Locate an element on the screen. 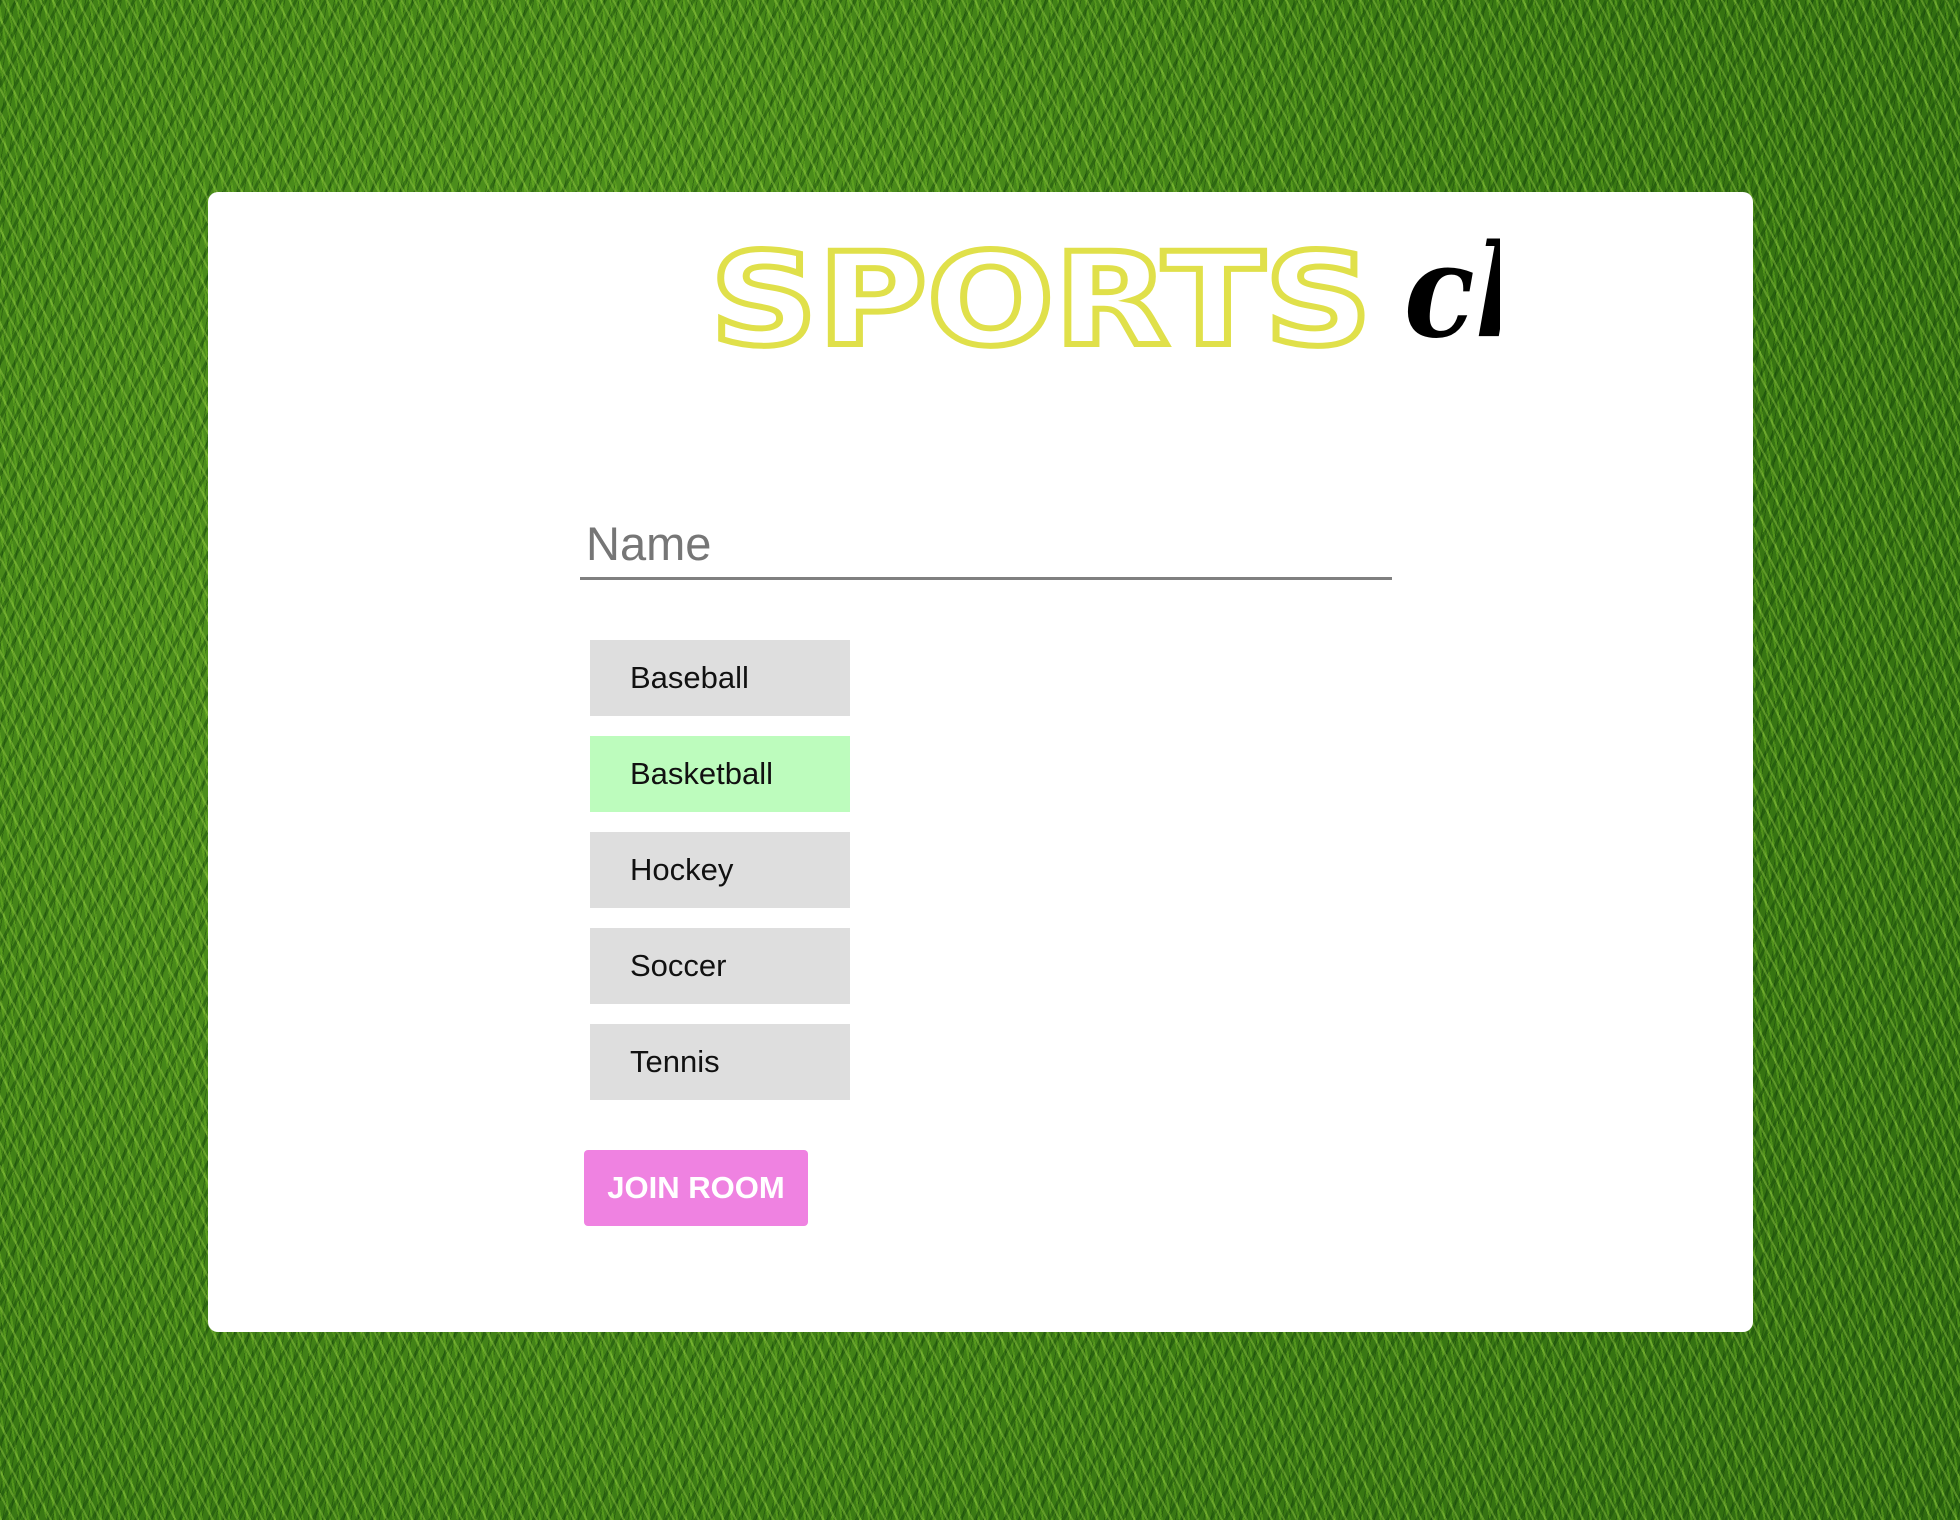 This screenshot has height=1520, width=1960. name-input is located at coordinates (986, 545).